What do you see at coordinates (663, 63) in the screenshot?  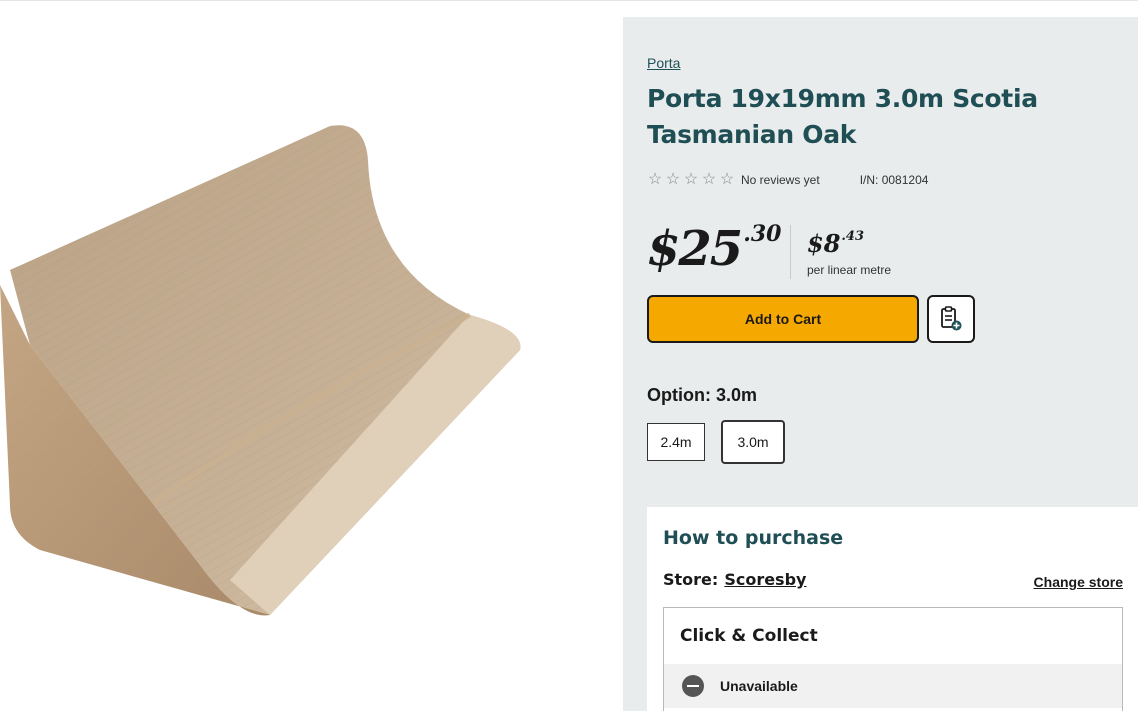 I see `brand-link: Porta` at bounding box center [663, 63].